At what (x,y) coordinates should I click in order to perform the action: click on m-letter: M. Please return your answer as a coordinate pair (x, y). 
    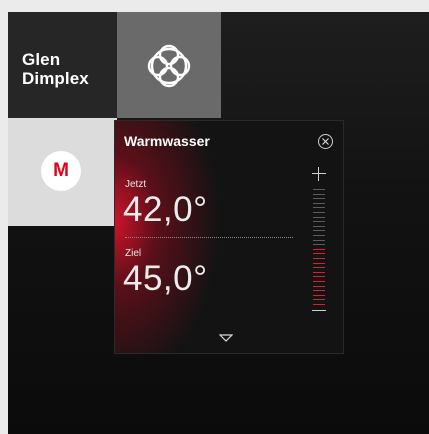
    Looking at the image, I should click on (61, 170).